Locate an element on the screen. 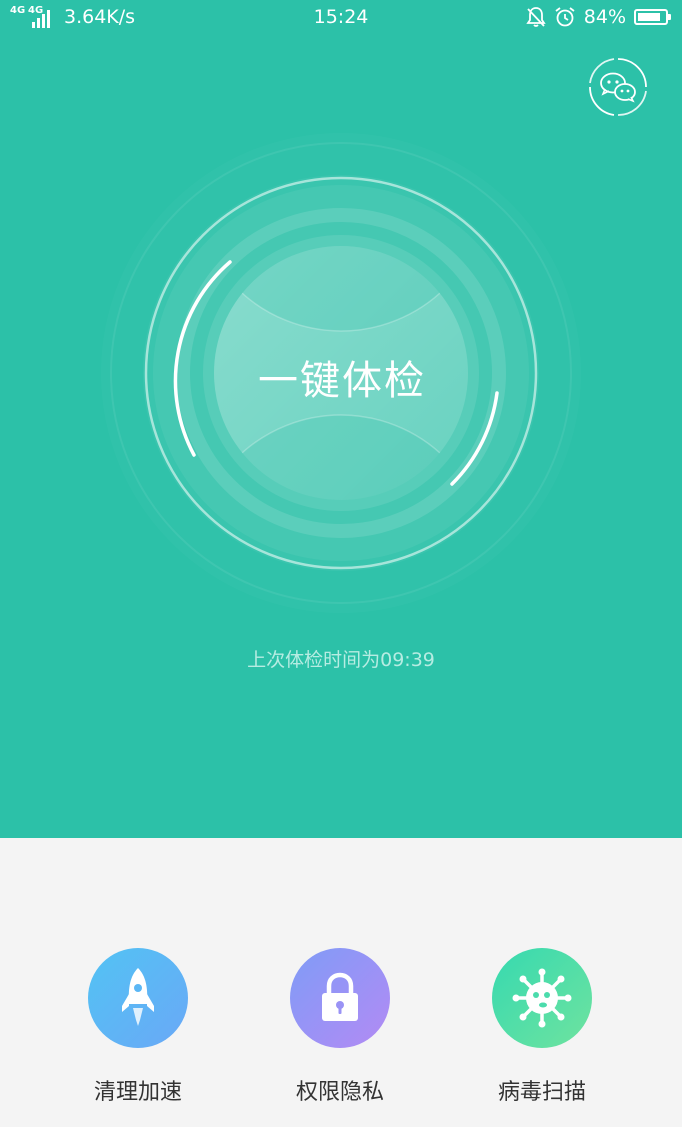 This screenshot has height=1127, width=682. one-key-check-button: 一键体检 is located at coordinates (342, 377).